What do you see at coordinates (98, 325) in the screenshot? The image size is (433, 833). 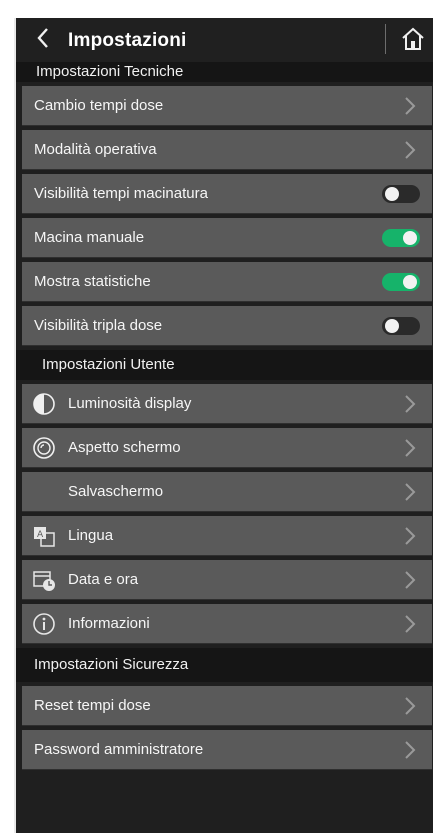 I see `row-label: Visibilità tripla dose` at bounding box center [98, 325].